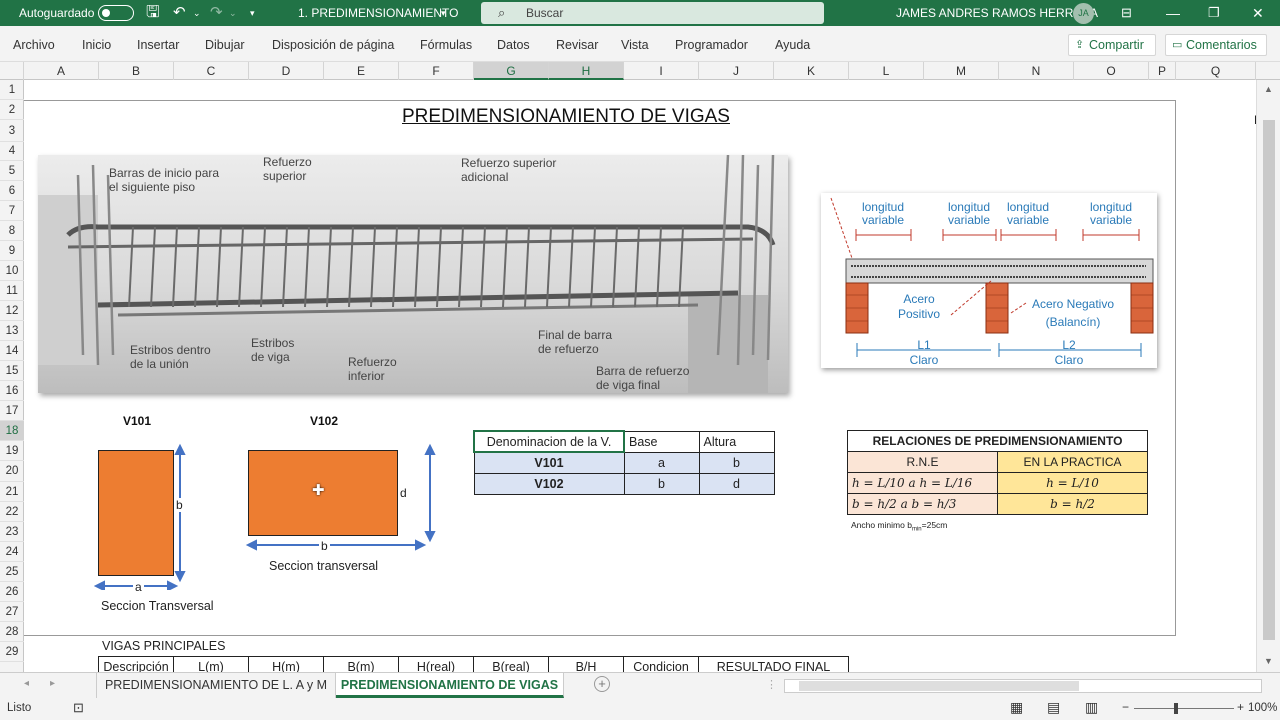 This screenshot has width=1280, height=720. I want to click on file-name: 1. PREDIMENSIONAMIENTO, so click(378, 13).